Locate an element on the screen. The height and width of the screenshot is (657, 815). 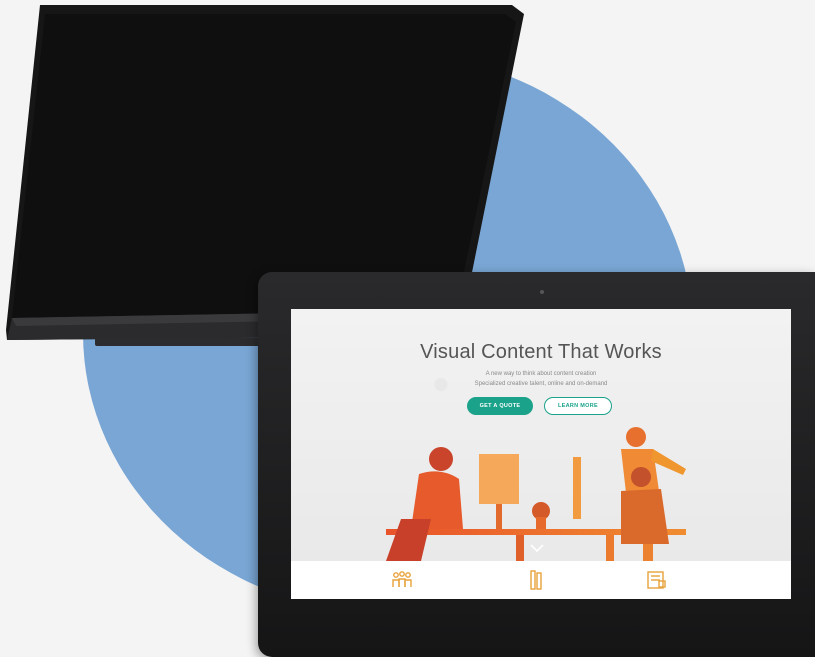
document-icon is located at coordinates (656, 580).